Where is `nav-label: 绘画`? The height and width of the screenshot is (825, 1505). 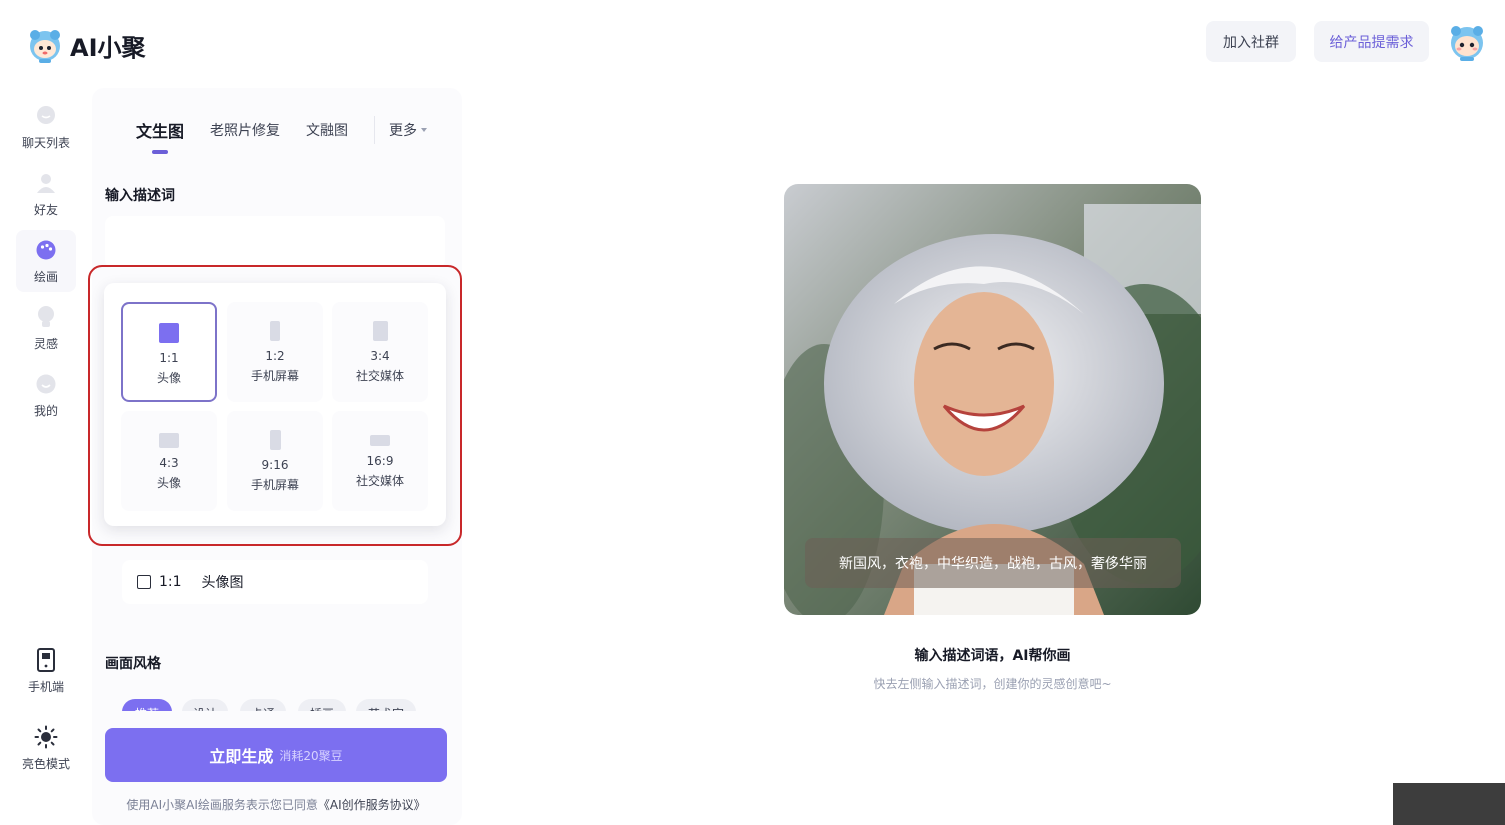
nav-label: 绘画 is located at coordinates (45, 276).